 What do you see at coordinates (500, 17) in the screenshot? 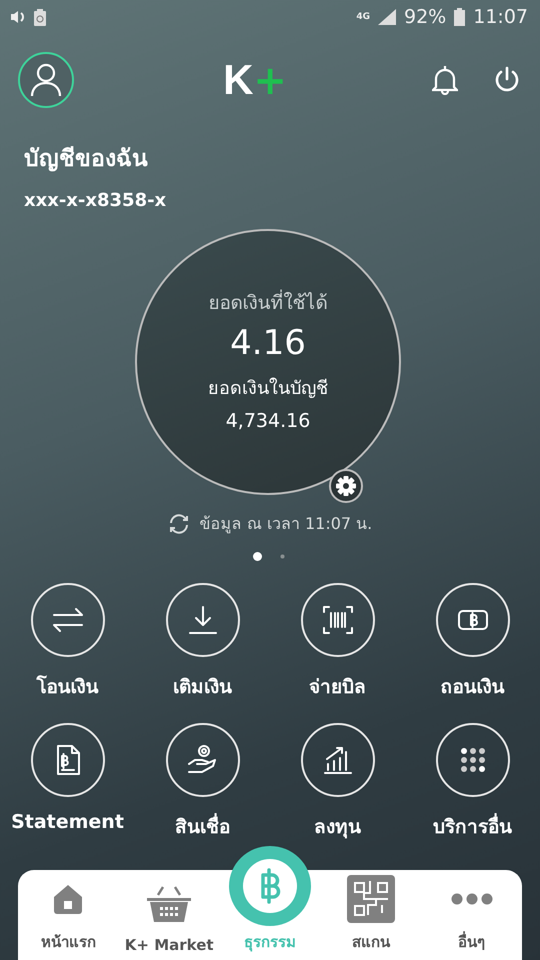
I see `clock: 11:07` at bounding box center [500, 17].